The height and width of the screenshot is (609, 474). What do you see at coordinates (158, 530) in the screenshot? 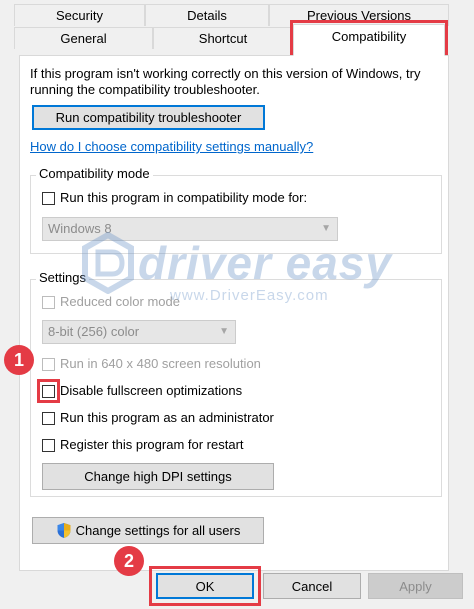
I see `change-all-users-label: Change settings for all users` at bounding box center [158, 530].